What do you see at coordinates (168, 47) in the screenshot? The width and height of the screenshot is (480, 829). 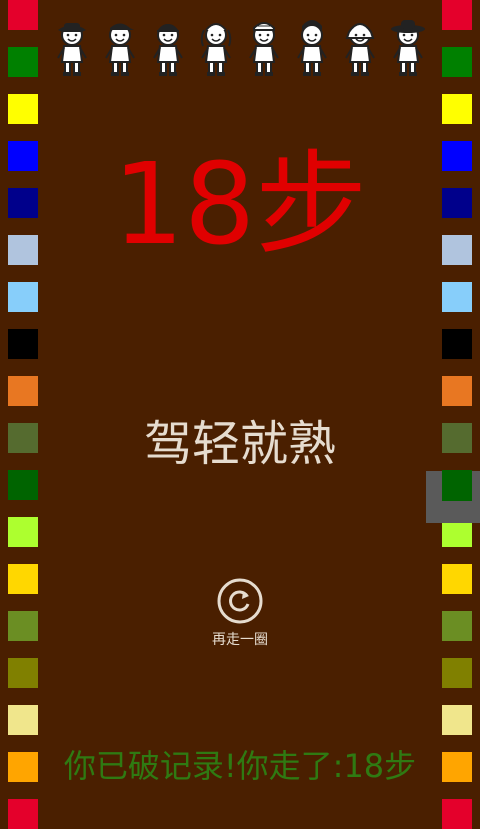 I see `helmet-boy-icon` at bounding box center [168, 47].